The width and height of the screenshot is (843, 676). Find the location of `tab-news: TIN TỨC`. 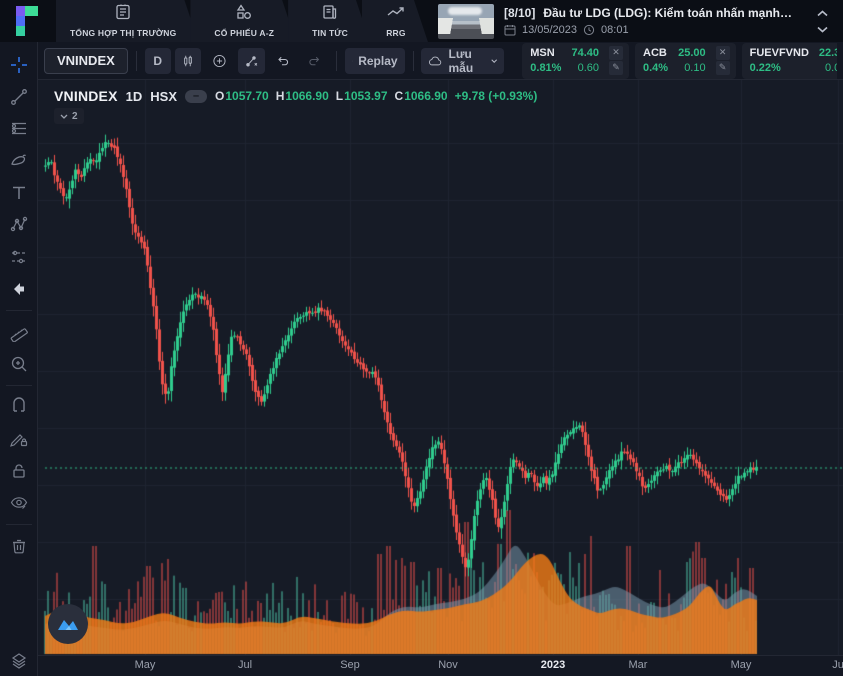

tab-news: TIN TỨC is located at coordinates (329, 21).